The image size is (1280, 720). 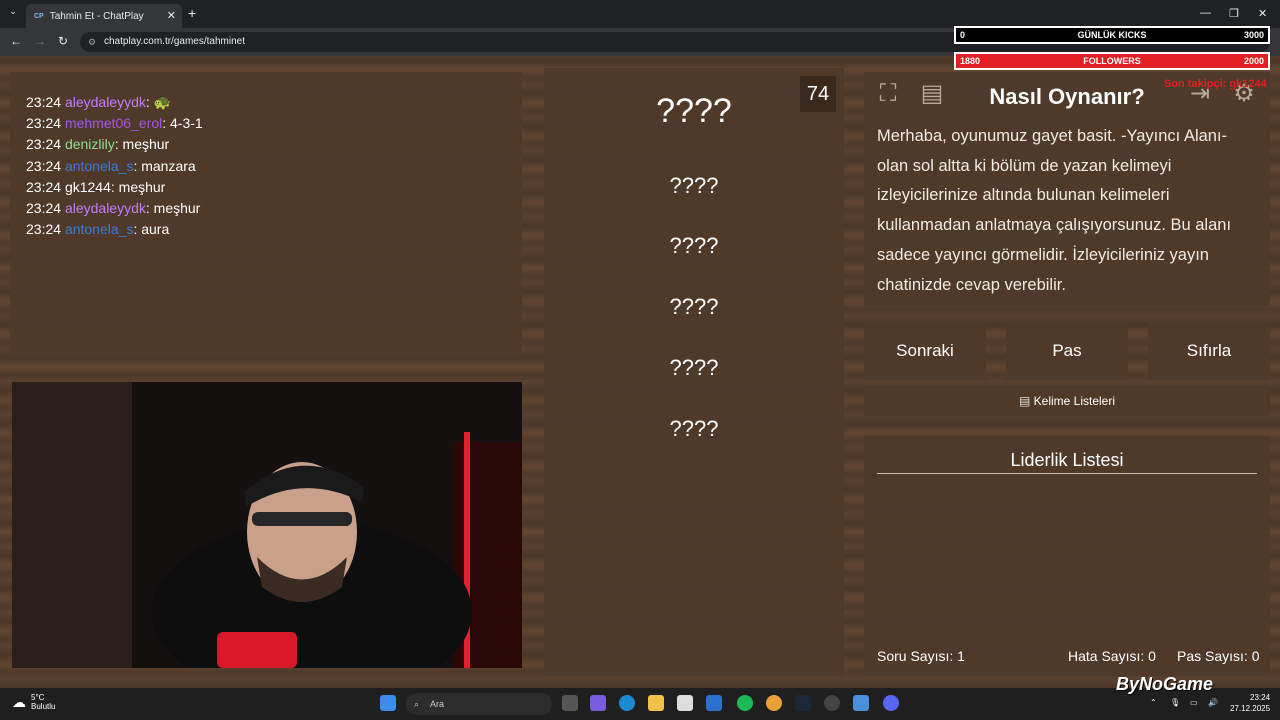 I want to click on chat-message: 23:24 aleydaleyydk: meşhur, so click(x=113, y=208).